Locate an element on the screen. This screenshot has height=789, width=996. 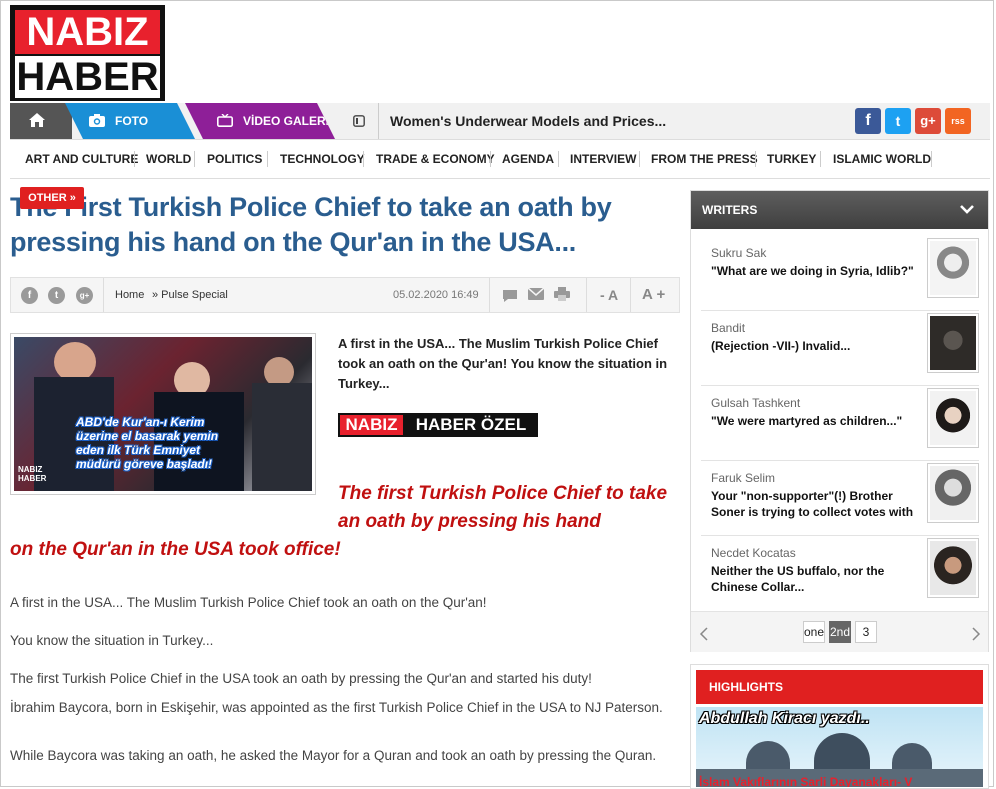
nabiz-haber-ozel-banner: NABIZ HABER ÖZEL is located at coordinates (438, 425).